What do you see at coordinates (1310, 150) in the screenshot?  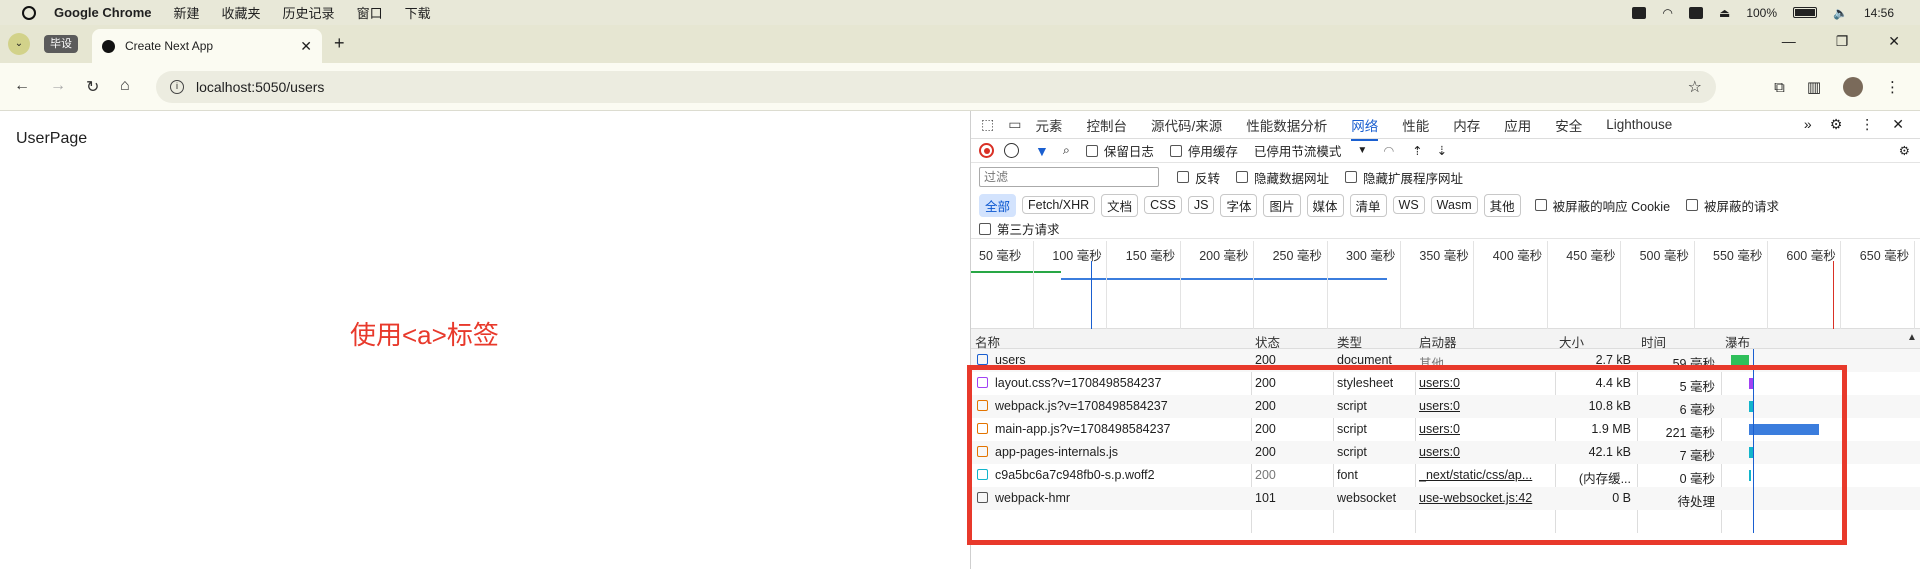 I see `throttle-select: 已停用节流模式 ▼` at bounding box center [1310, 150].